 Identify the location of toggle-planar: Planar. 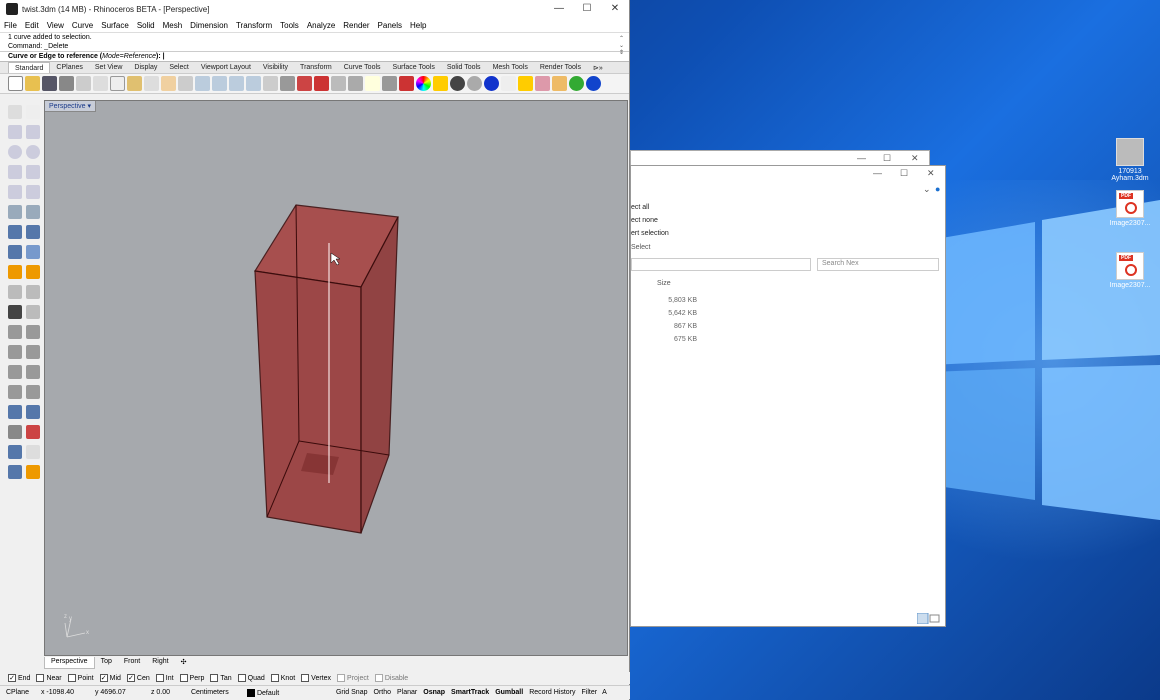
(407, 692).